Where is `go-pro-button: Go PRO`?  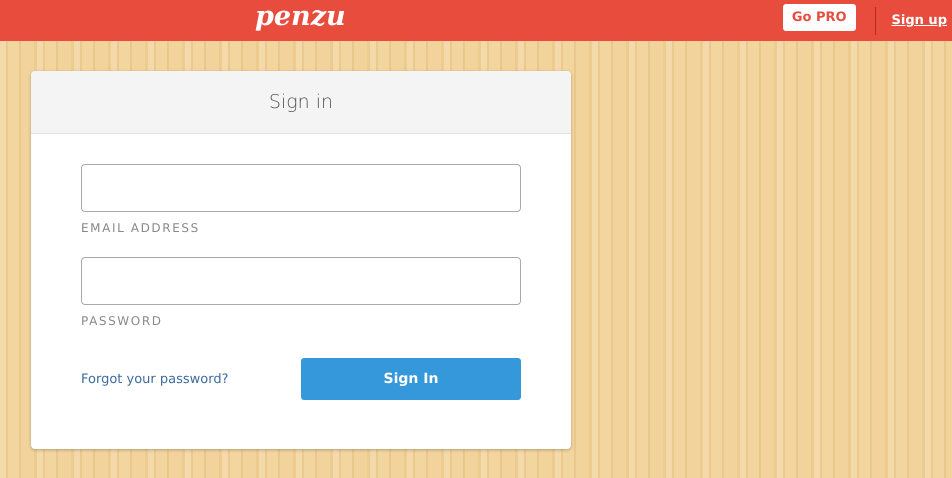
go-pro-button: Go PRO is located at coordinates (819, 17).